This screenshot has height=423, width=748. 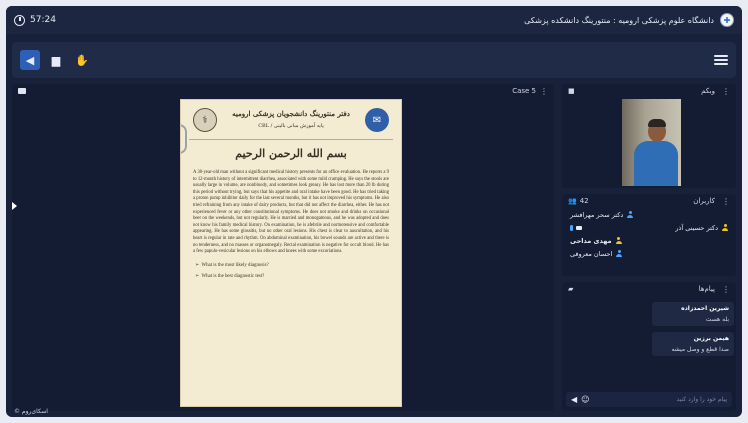 What do you see at coordinates (649, 214) in the screenshot?
I see `user-row: دکتر سحر مهرافشر` at bounding box center [649, 214].